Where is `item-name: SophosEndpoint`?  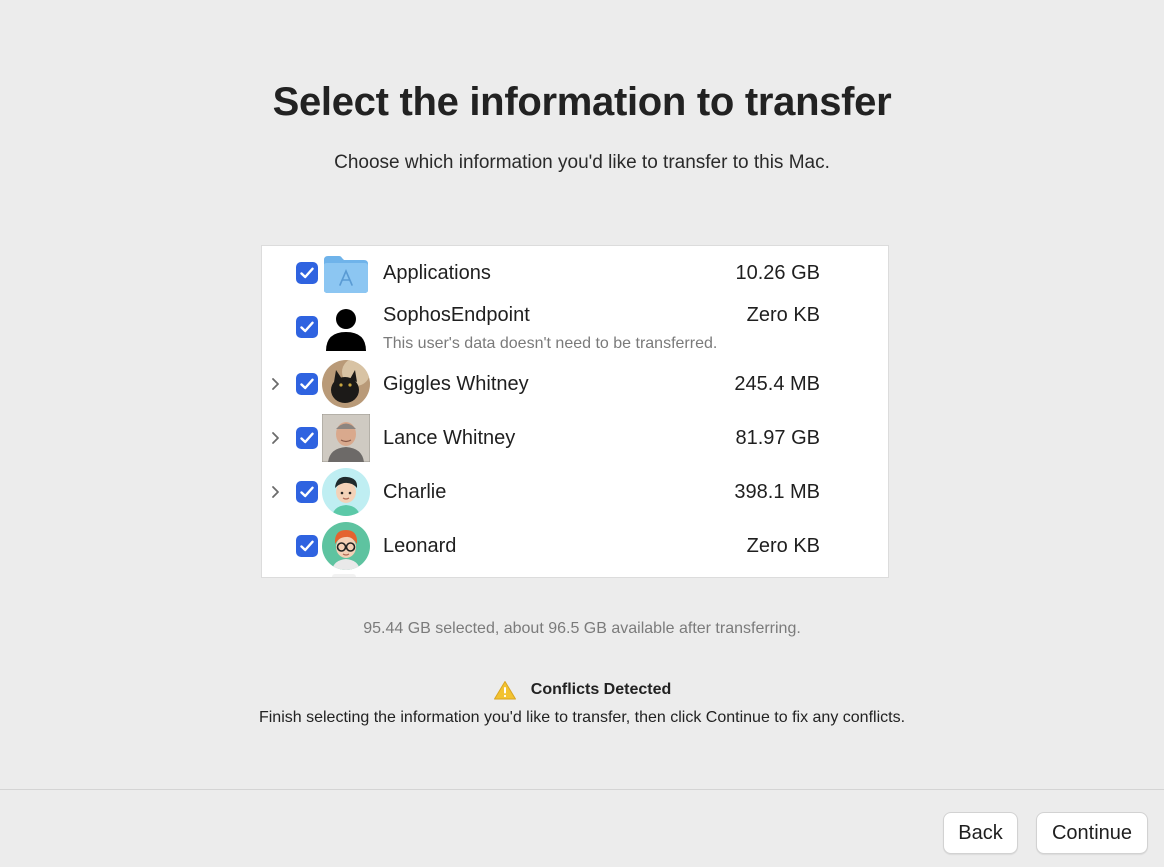 item-name: SophosEndpoint is located at coordinates (456, 315).